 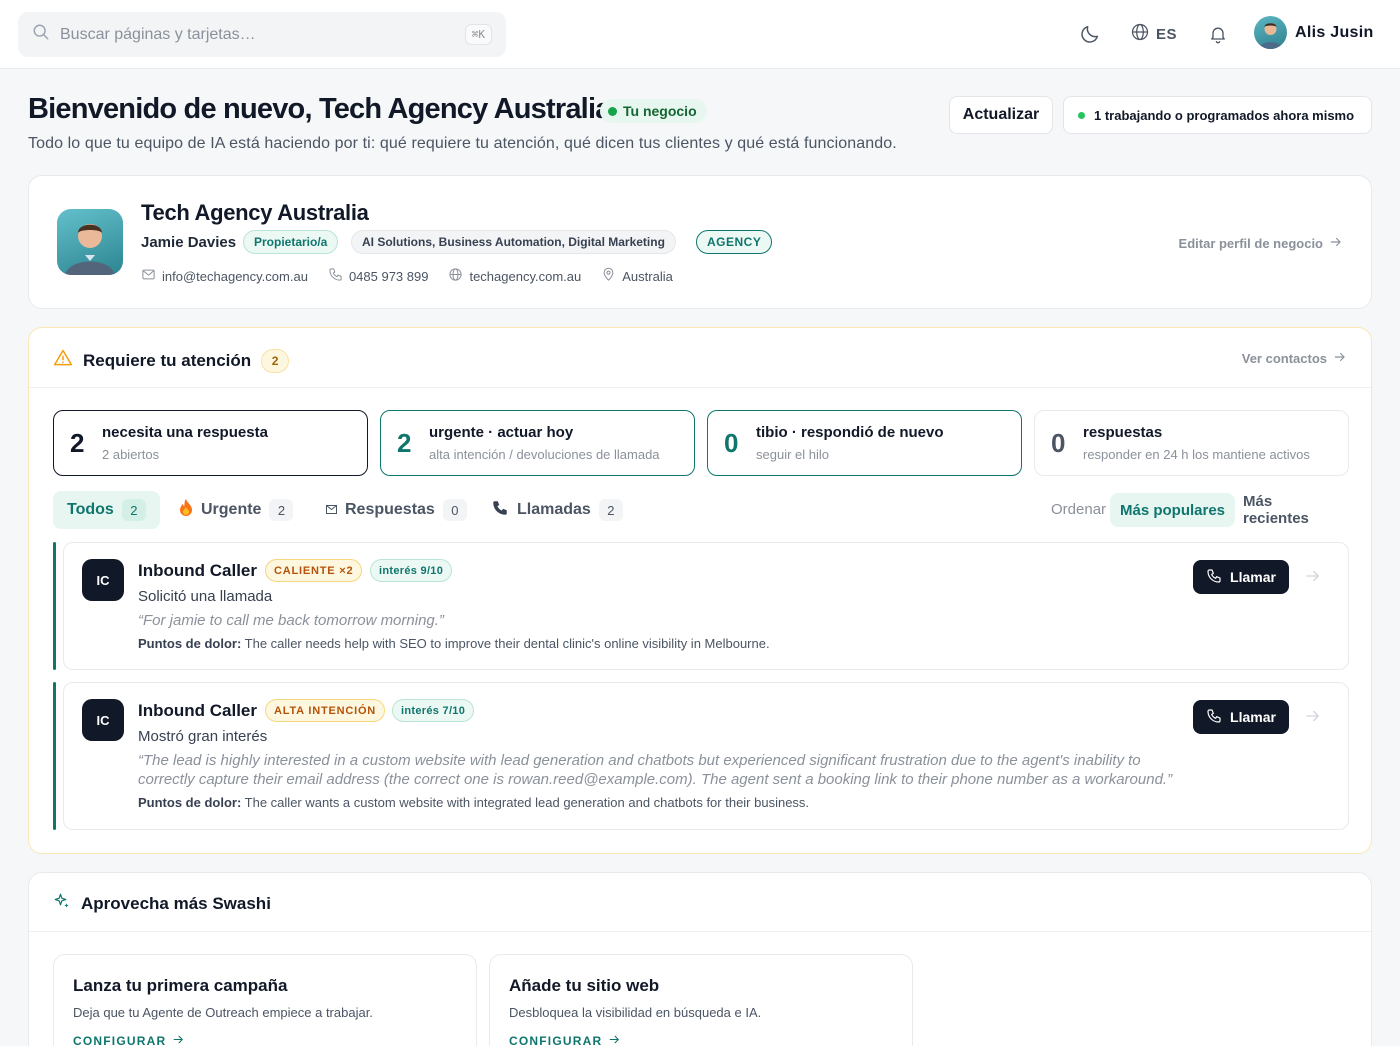 I want to click on lead-priority-badge: ALTA INTENCIÓN, so click(x=325, y=710).